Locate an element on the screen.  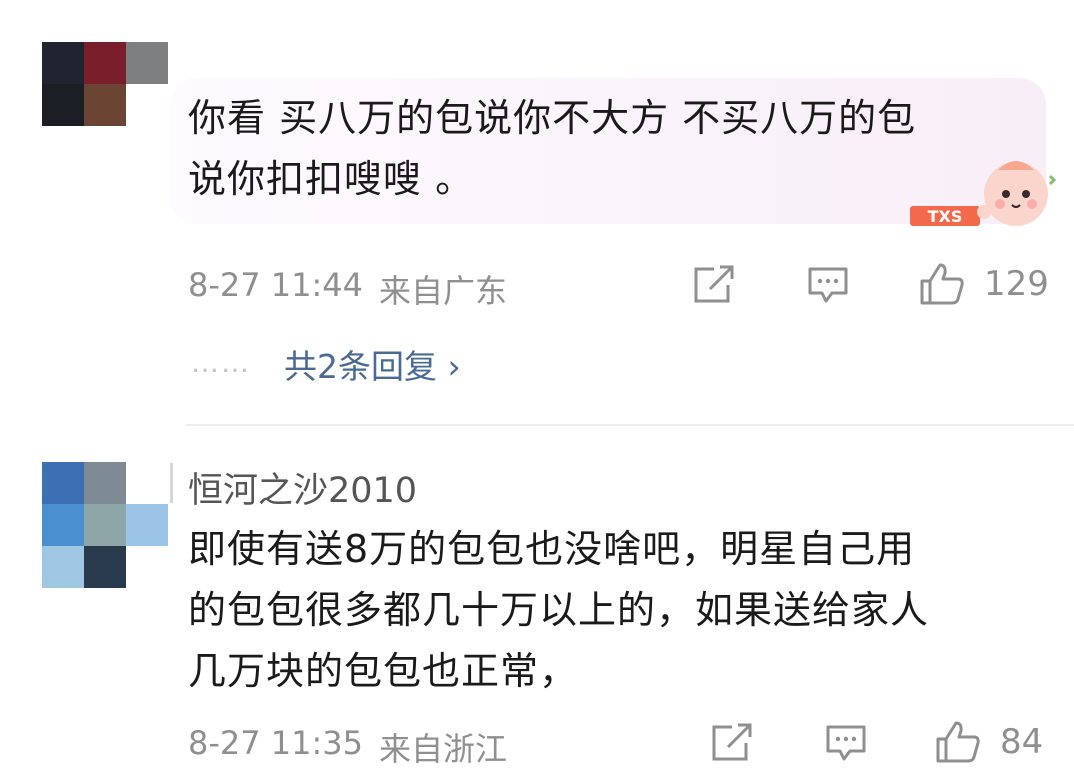
comment-location: 来自浙江 is located at coordinates (443, 749).